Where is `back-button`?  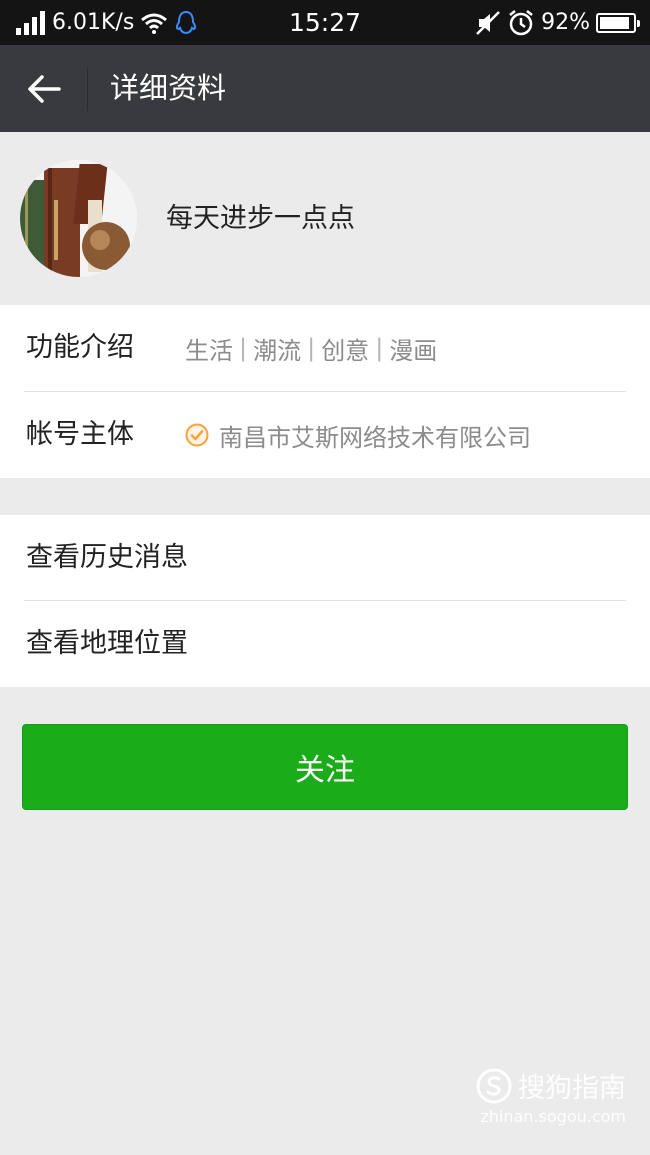 back-button is located at coordinates (44, 89).